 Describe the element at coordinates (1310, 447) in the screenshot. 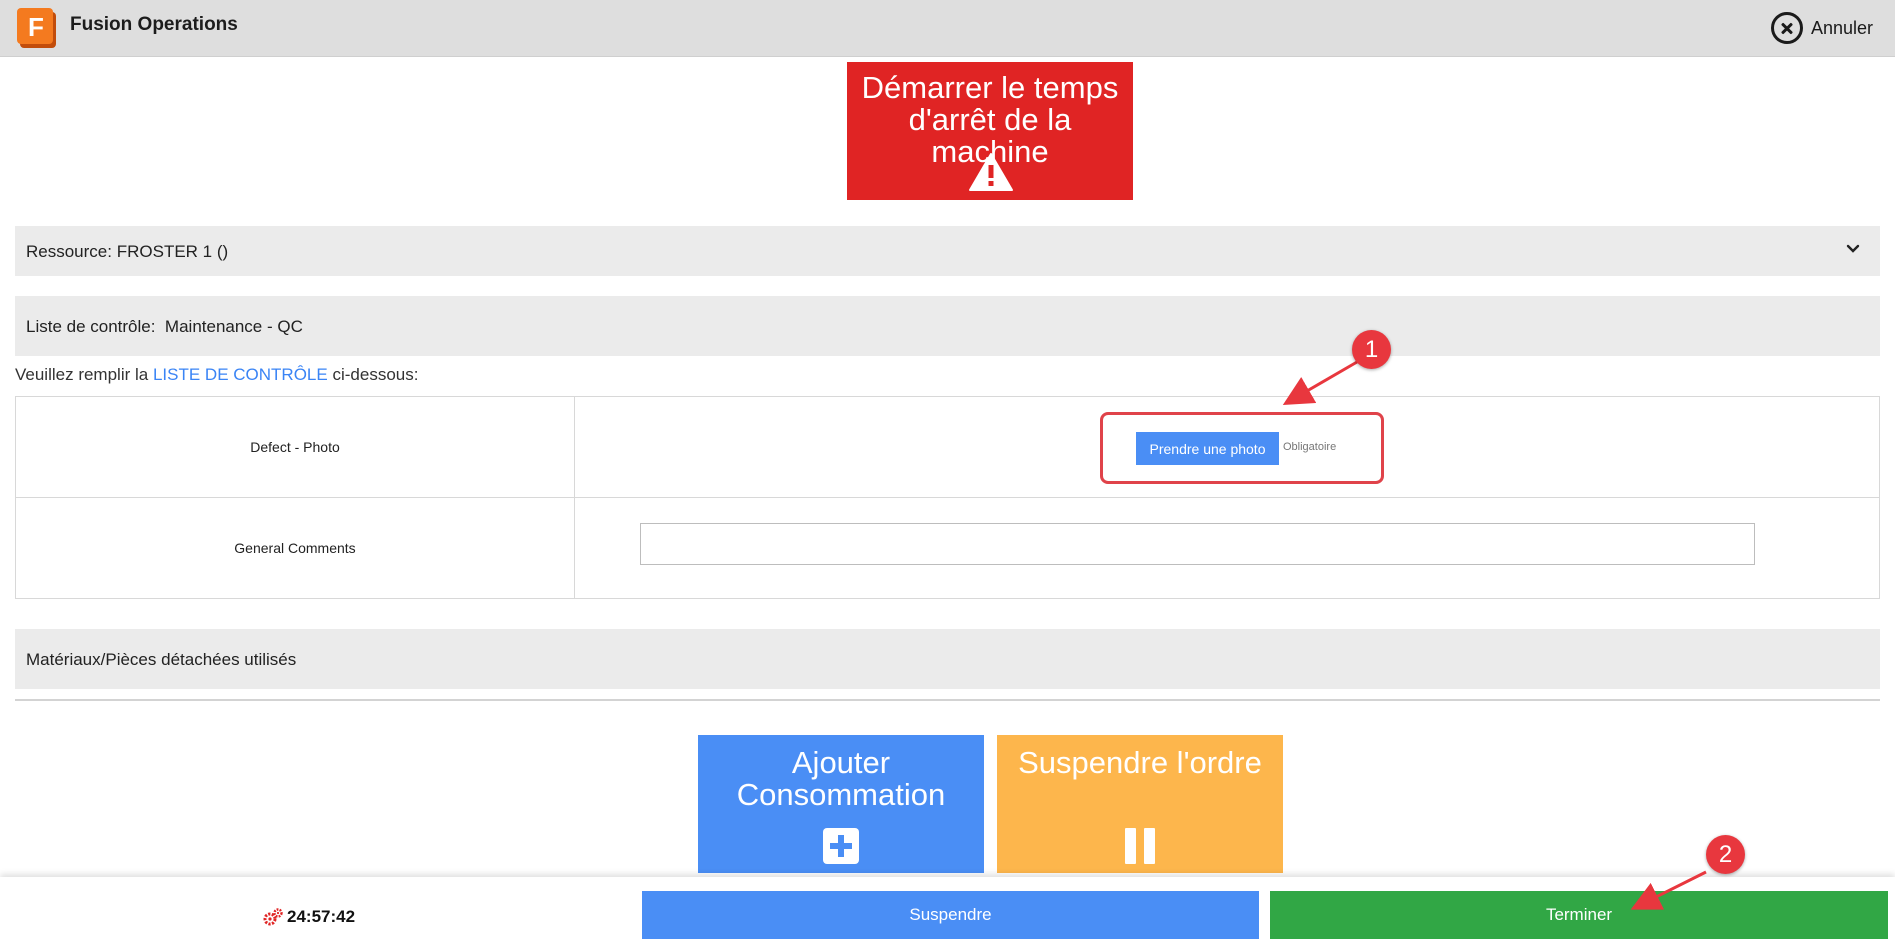

I see `required-note: Obligatoire` at that location.